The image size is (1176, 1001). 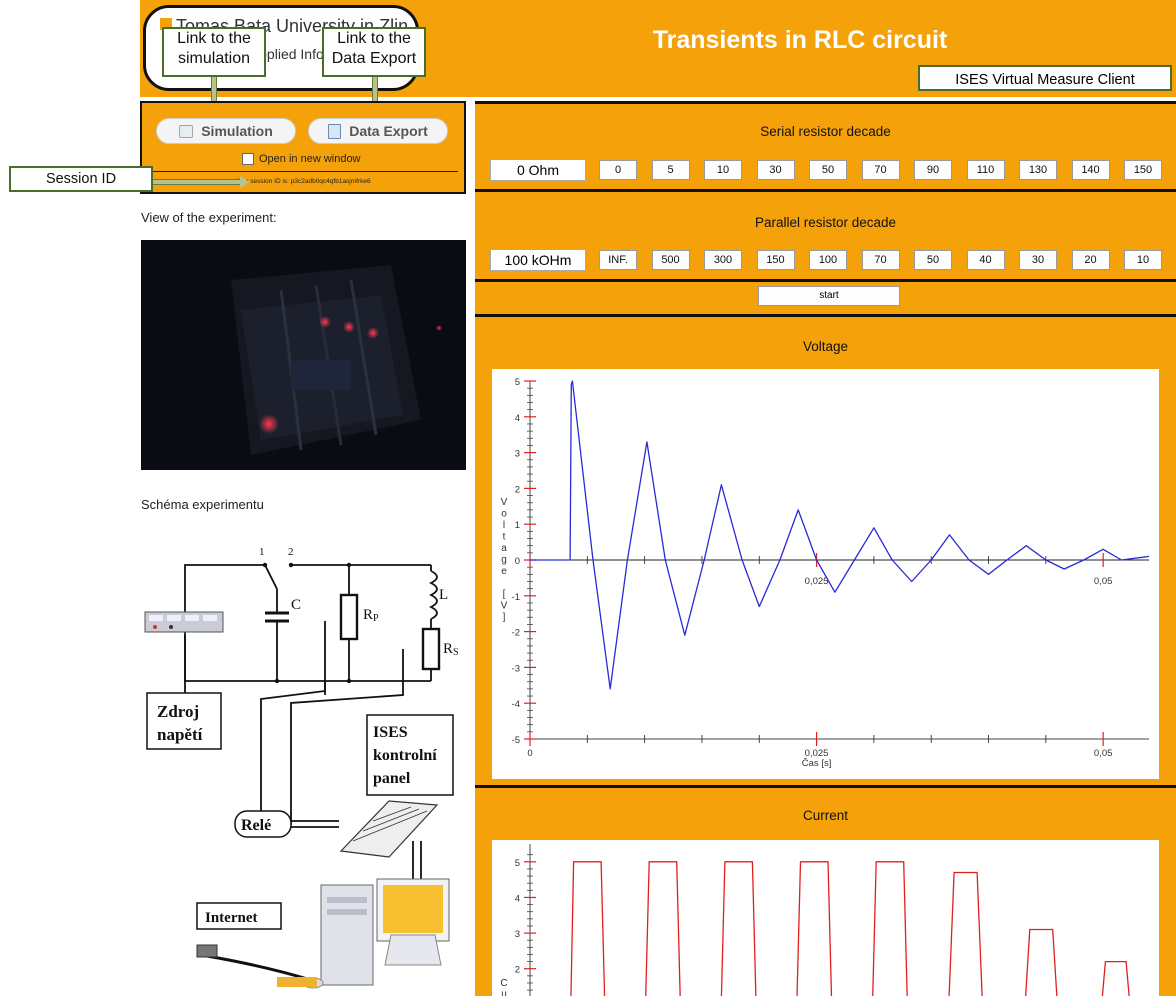 What do you see at coordinates (723, 170) in the screenshot?
I see `serial-option-10: 10` at bounding box center [723, 170].